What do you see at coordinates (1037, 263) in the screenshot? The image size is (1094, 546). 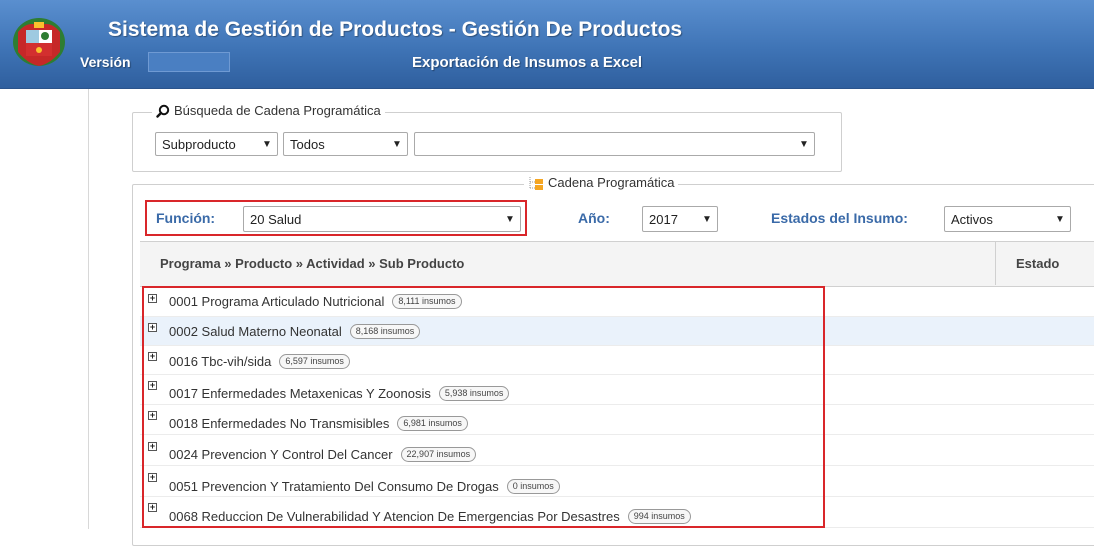 I see `column-header-estado: Estado` at bounding box center [1037, 263].